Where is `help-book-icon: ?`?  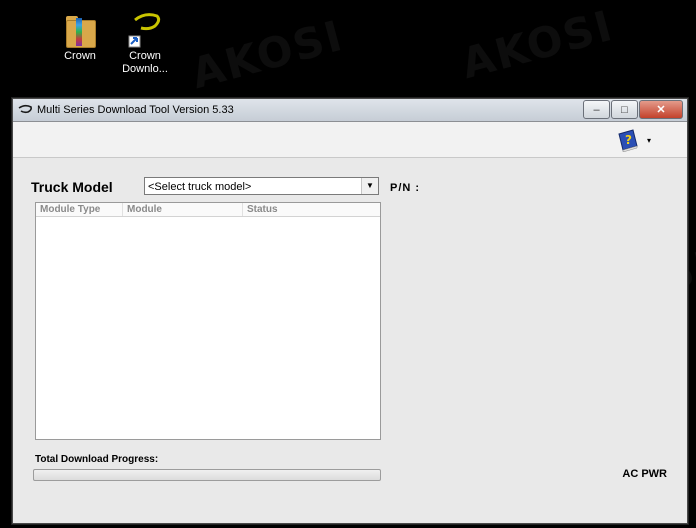 help-book-icon: ? is located at coordinates (628, 140).